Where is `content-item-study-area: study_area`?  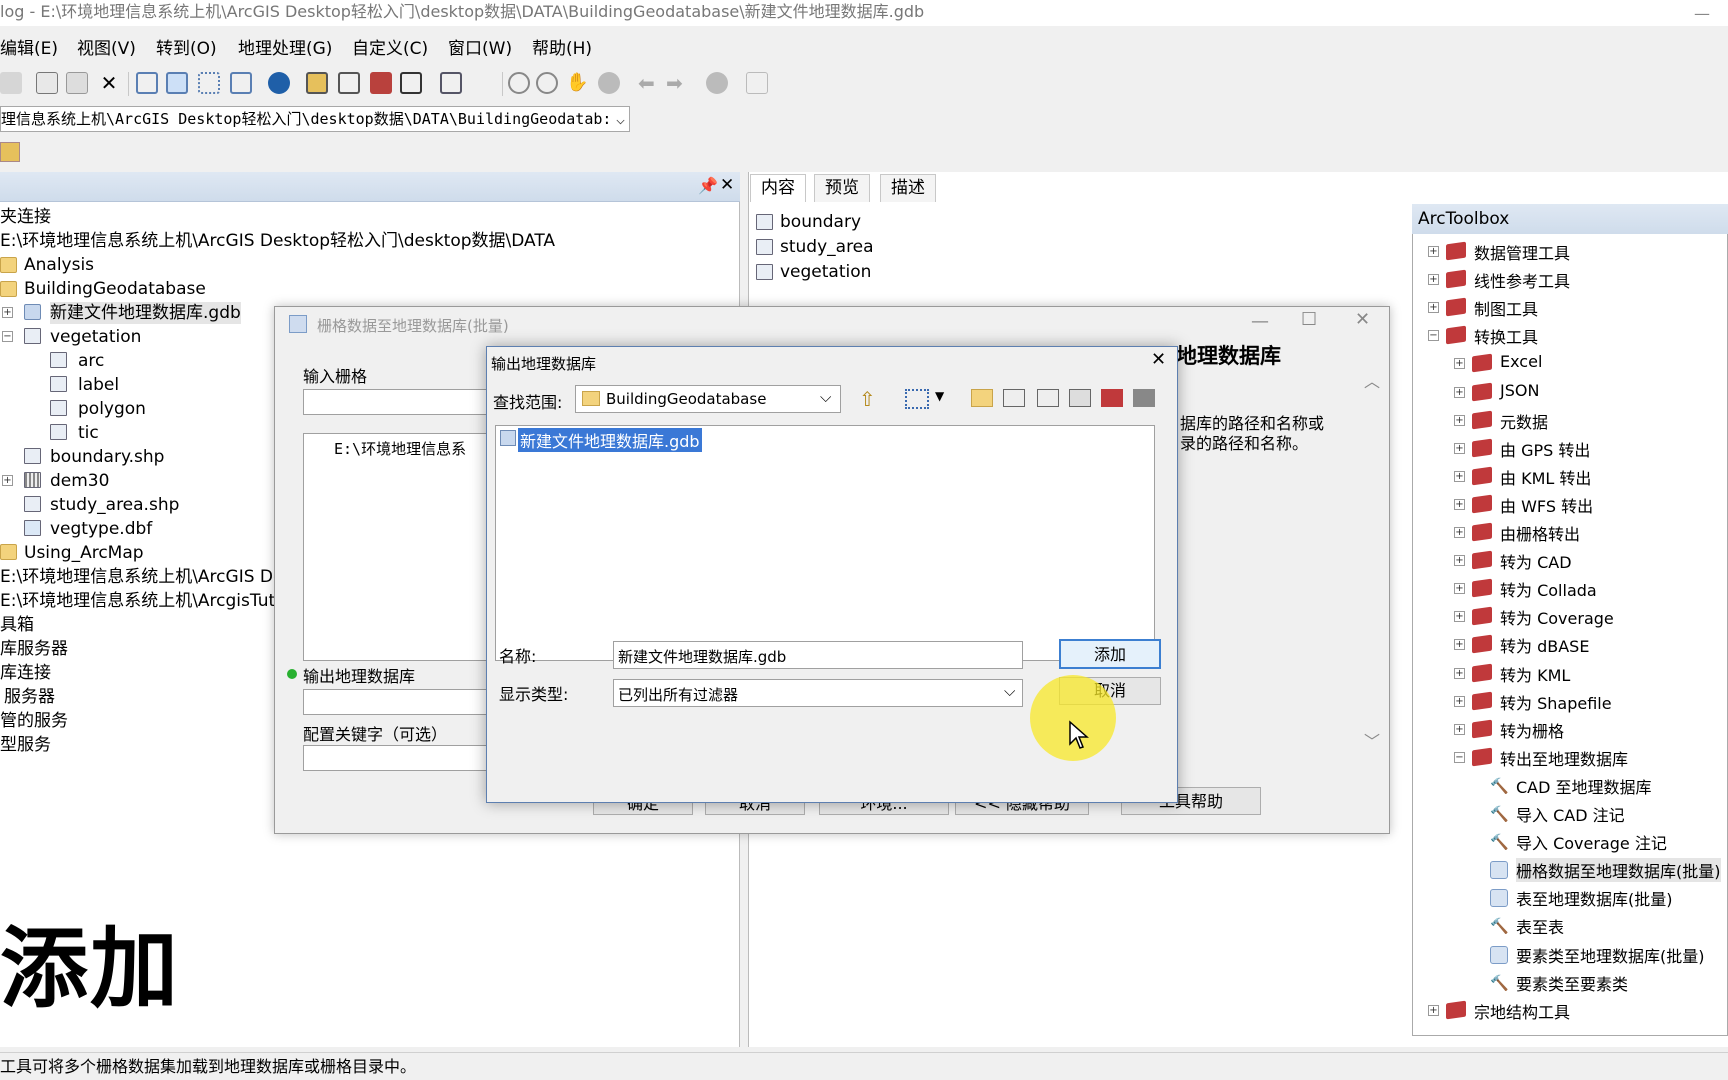 content-item-study-area: study_area is located at coordinates (827, 247).